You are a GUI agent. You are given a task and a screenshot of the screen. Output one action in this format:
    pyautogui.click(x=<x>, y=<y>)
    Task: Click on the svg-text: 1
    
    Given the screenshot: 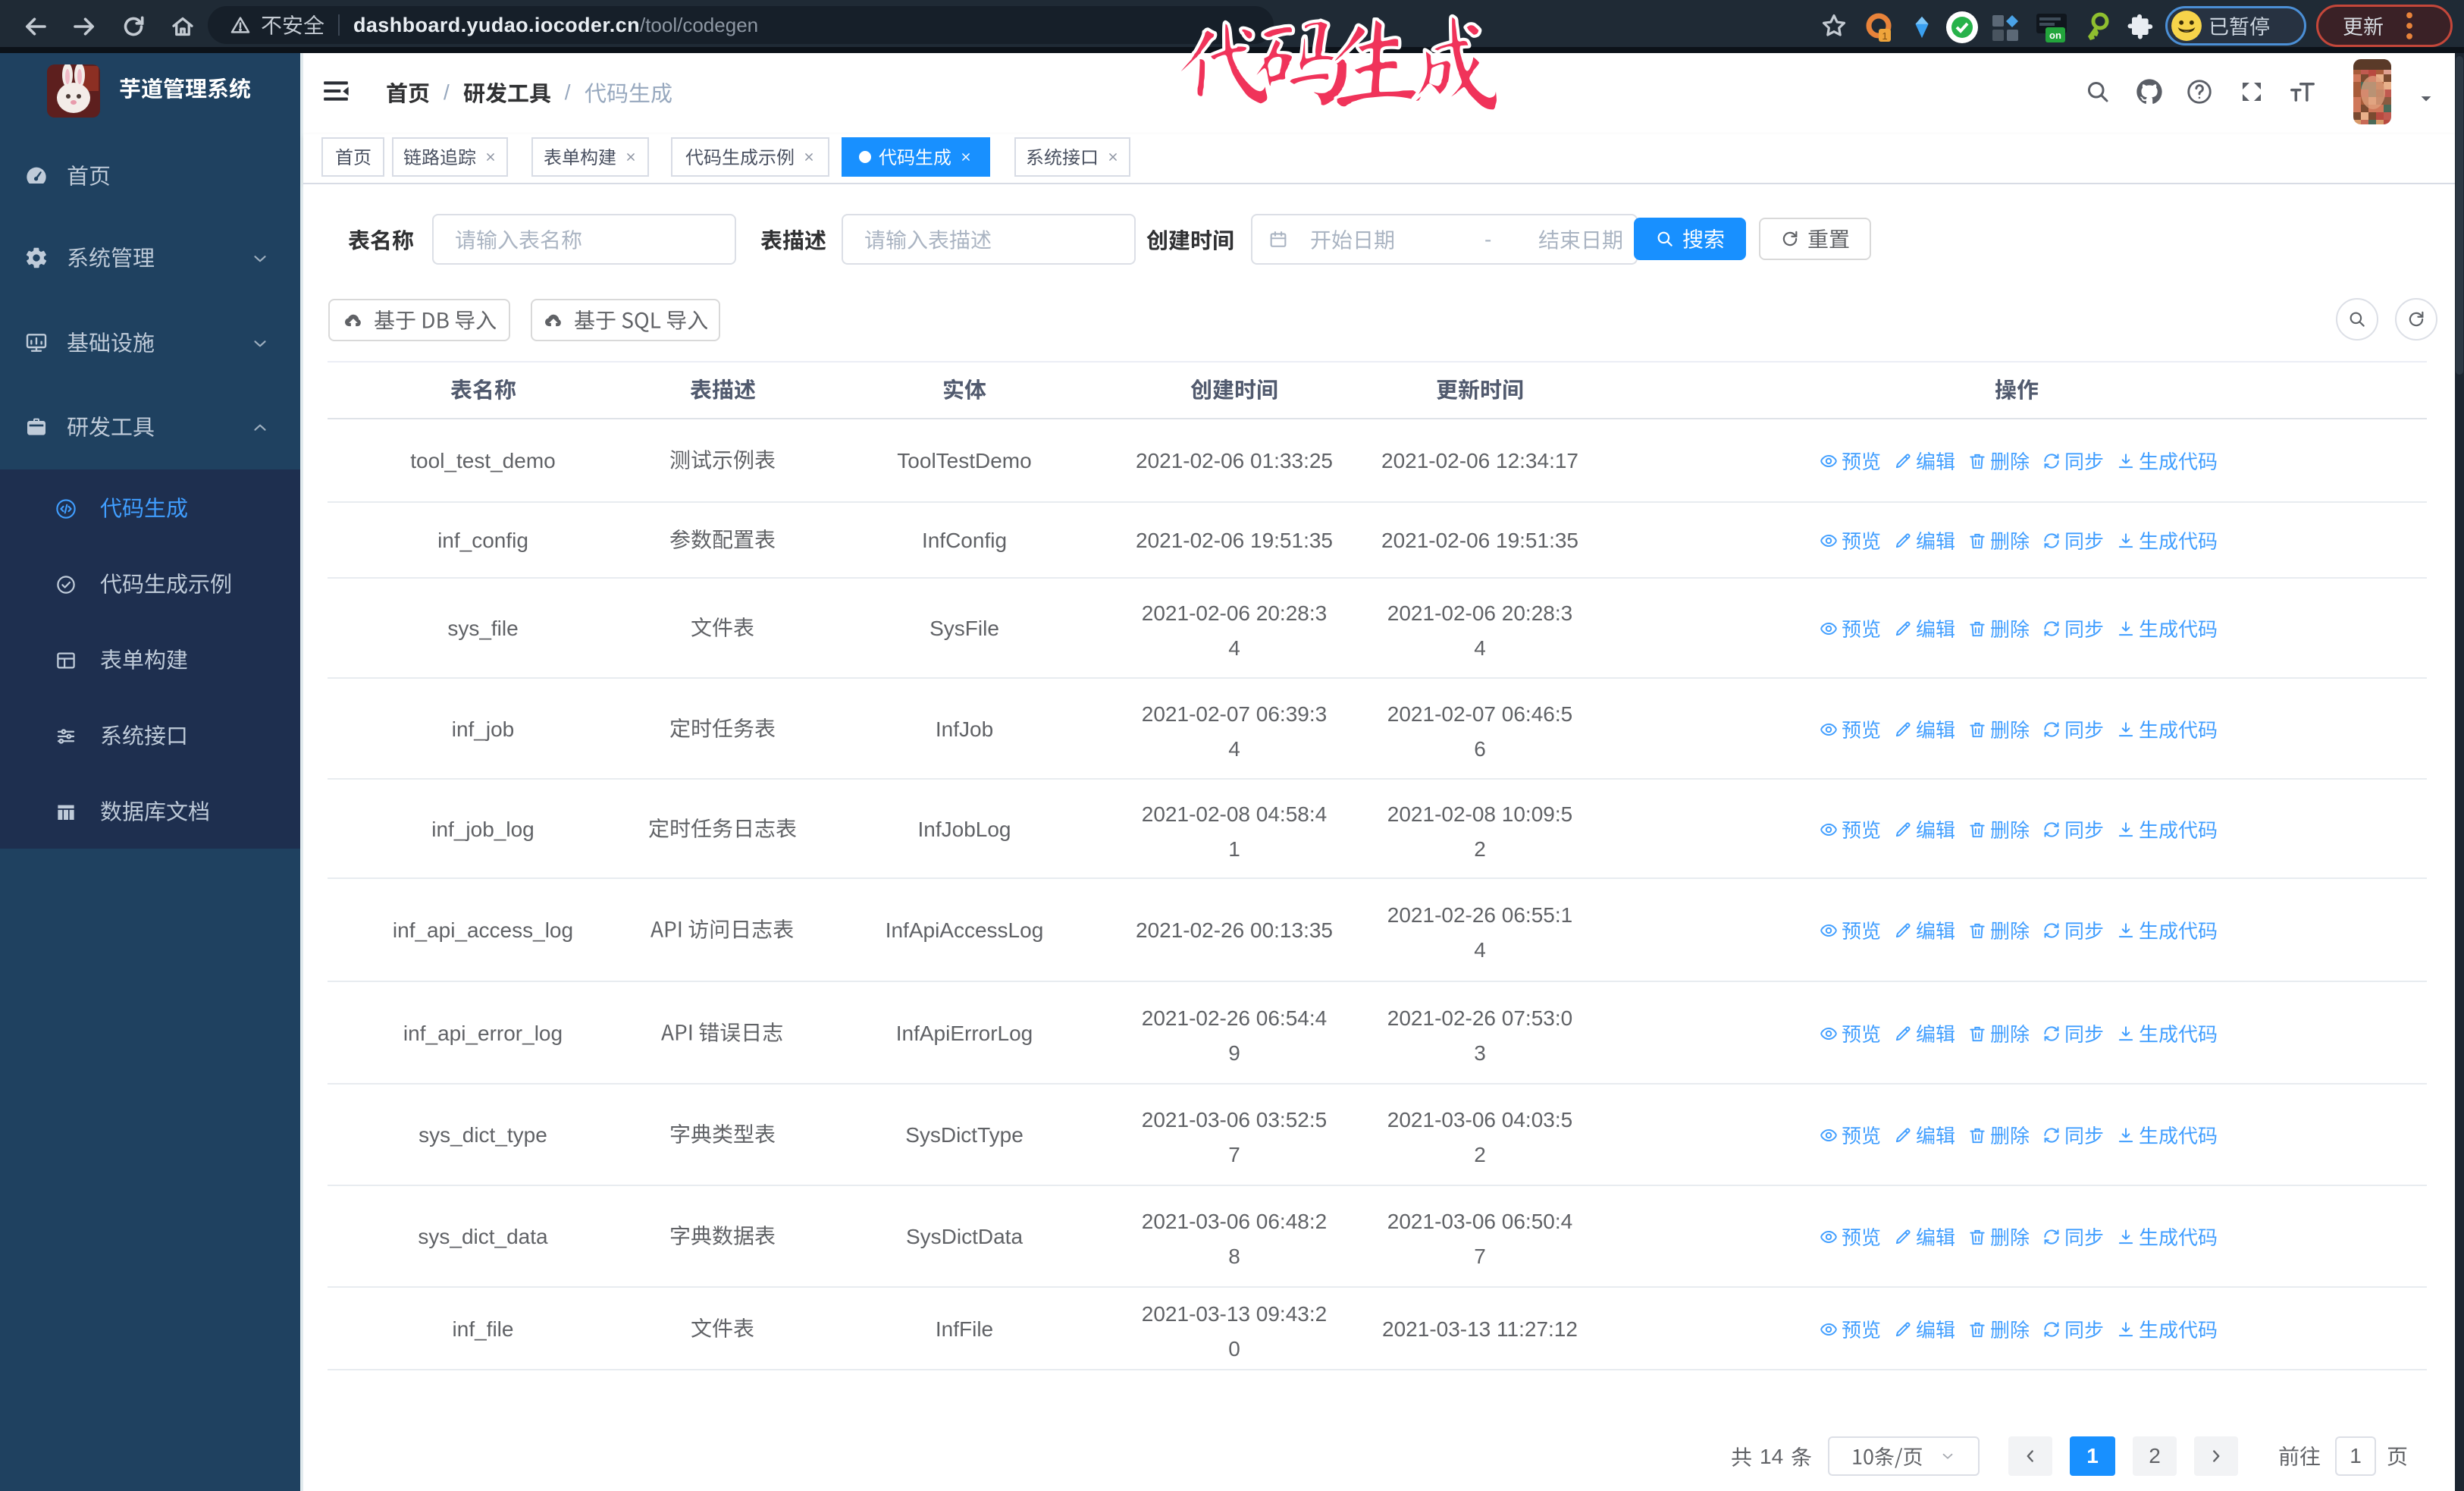 What is the action you would take?
    pyautogui.click(x=1885, y=36)
    